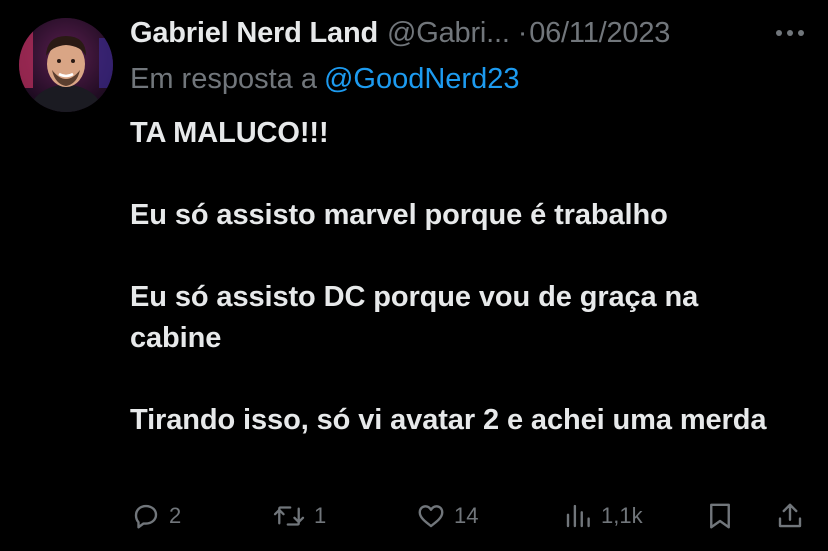  I want to click on share-upload-icon, so click(790, 515).